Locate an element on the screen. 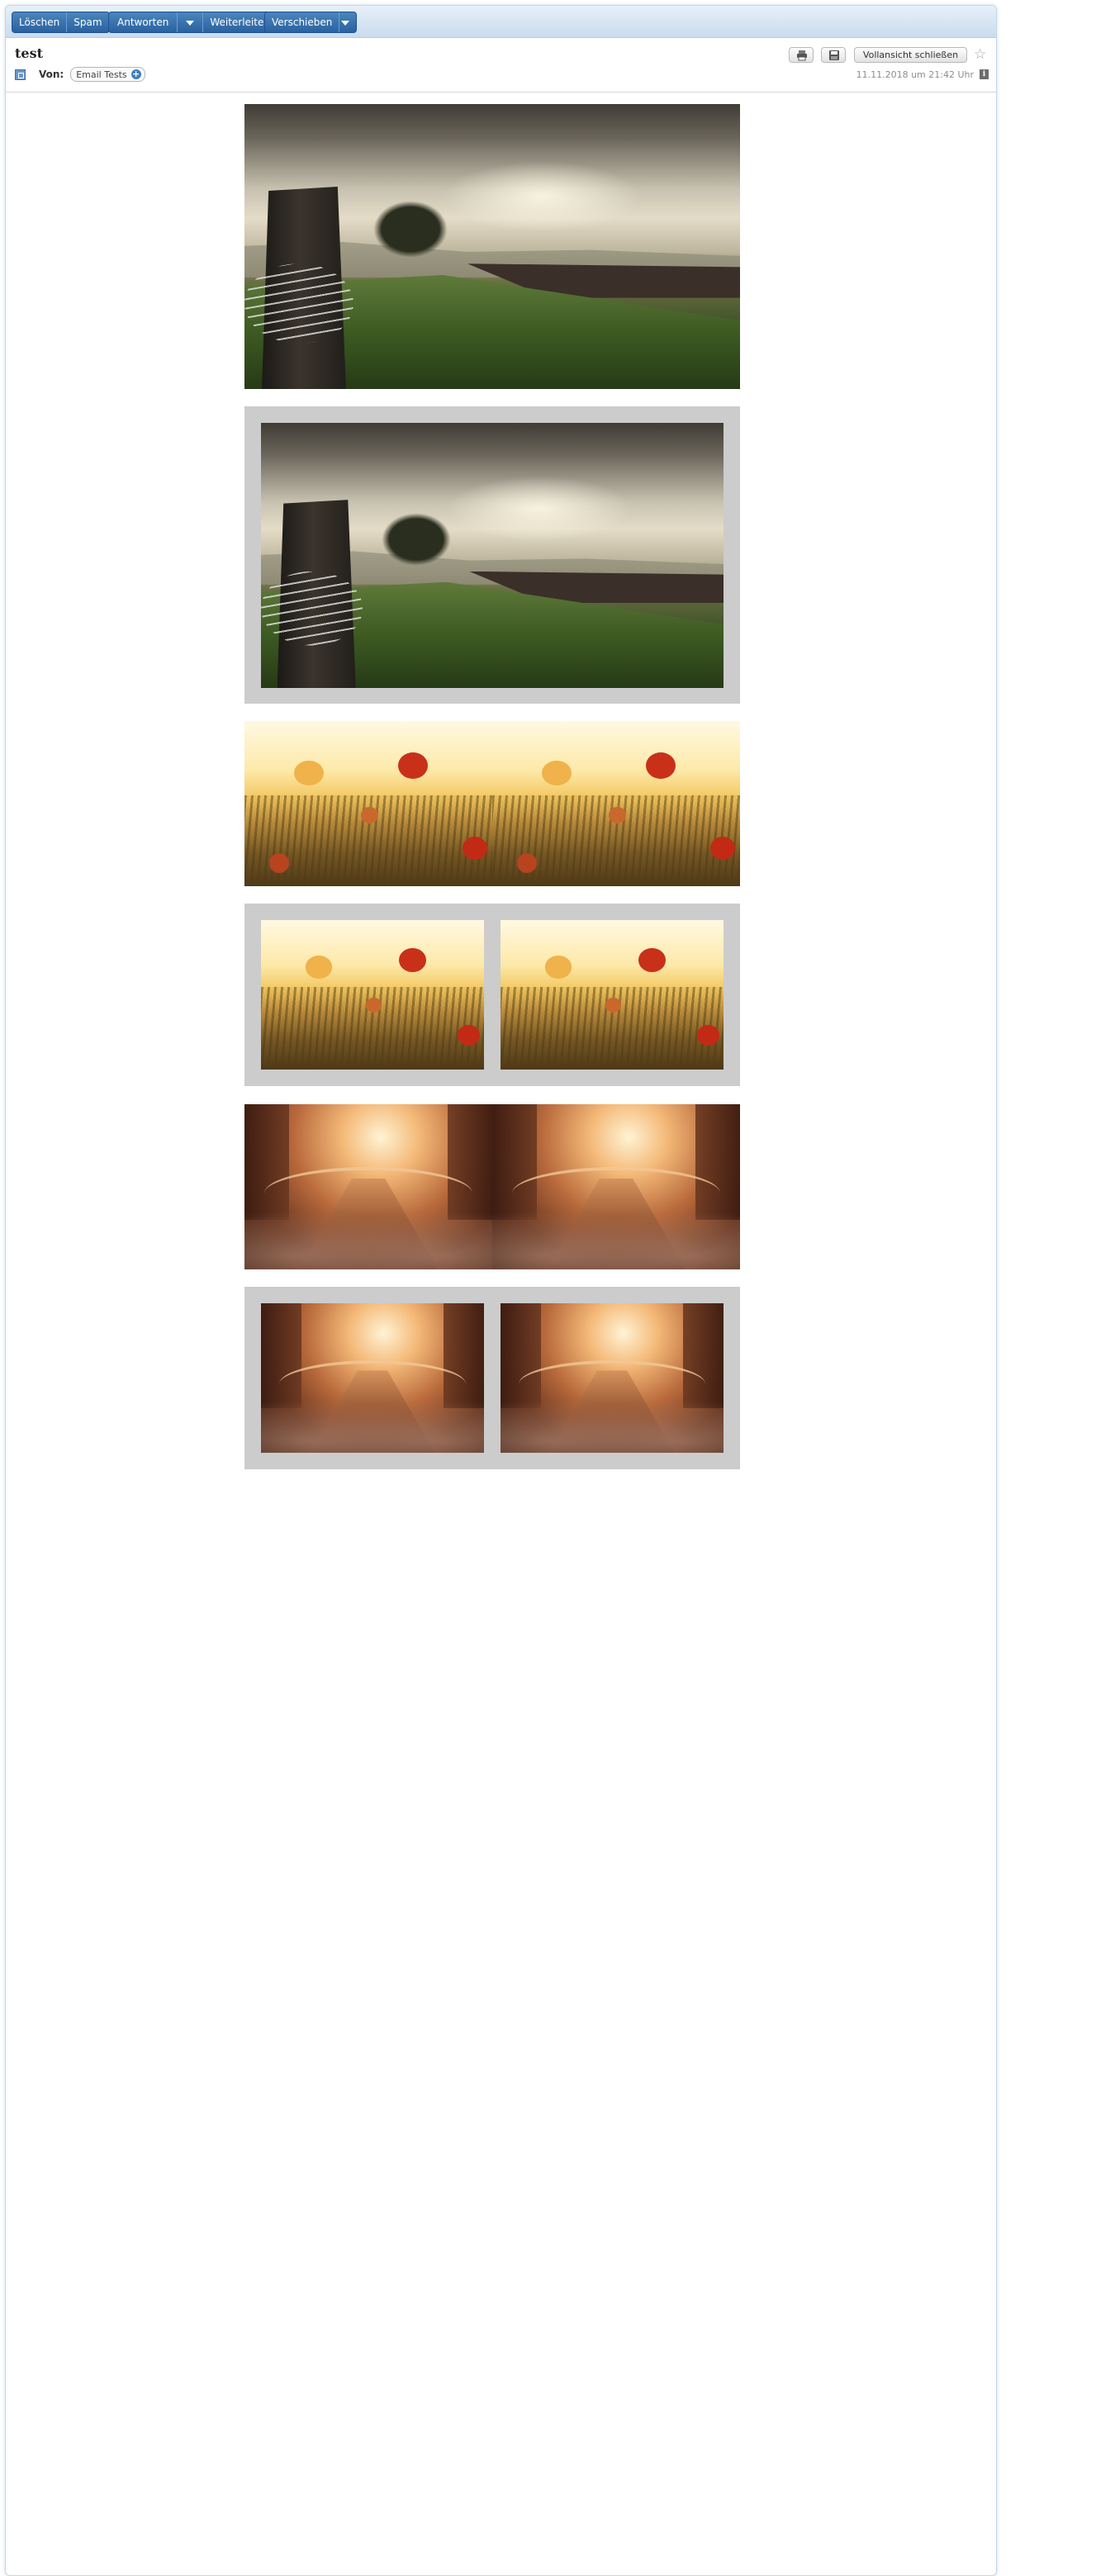  sender-contact: Email Tests + is located at coordinates (107, 74).